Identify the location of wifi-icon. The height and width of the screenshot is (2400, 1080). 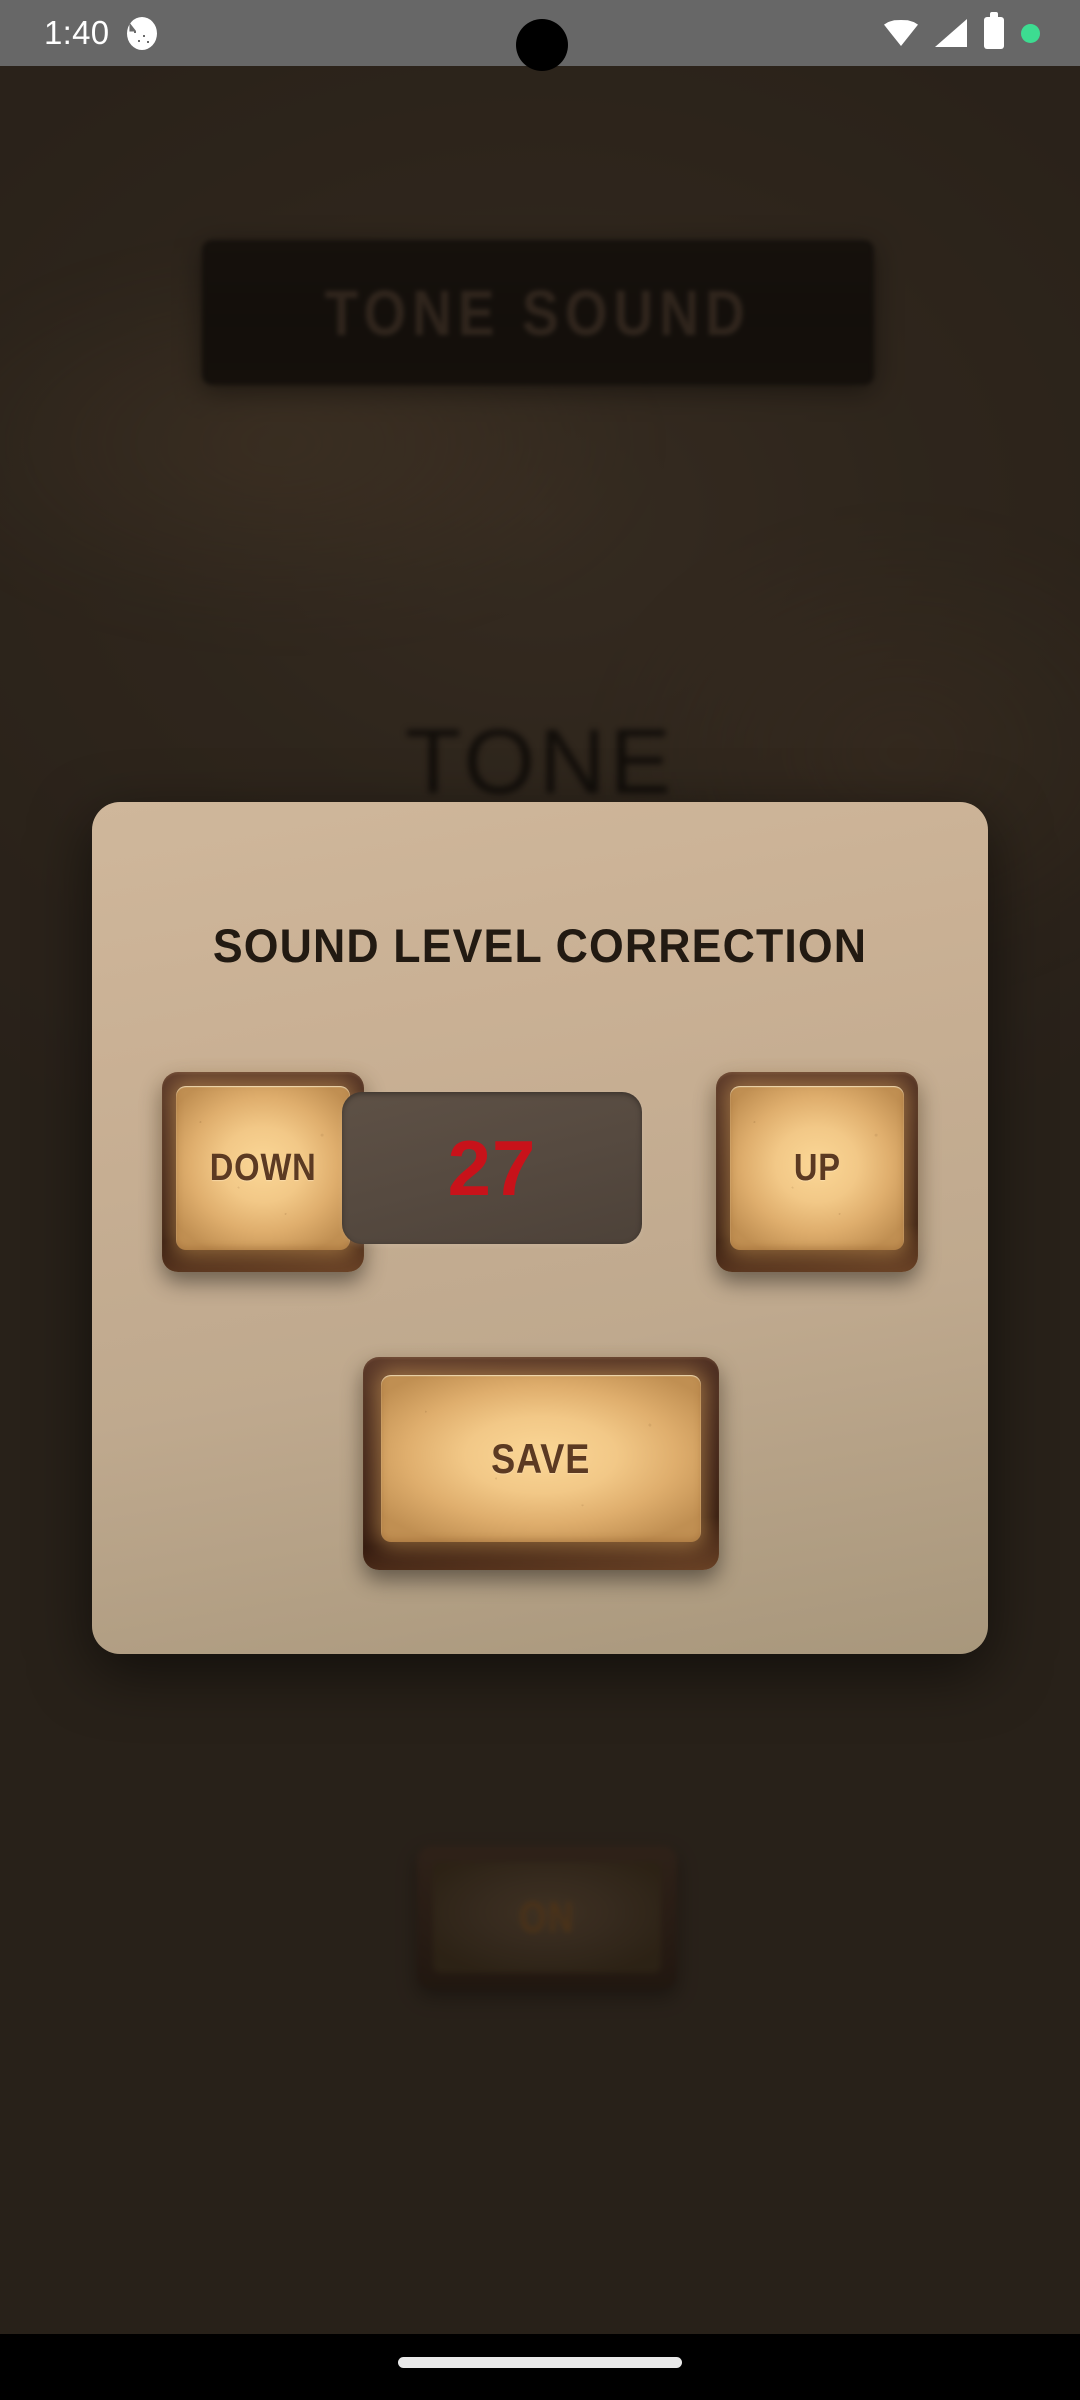
(901, 33).